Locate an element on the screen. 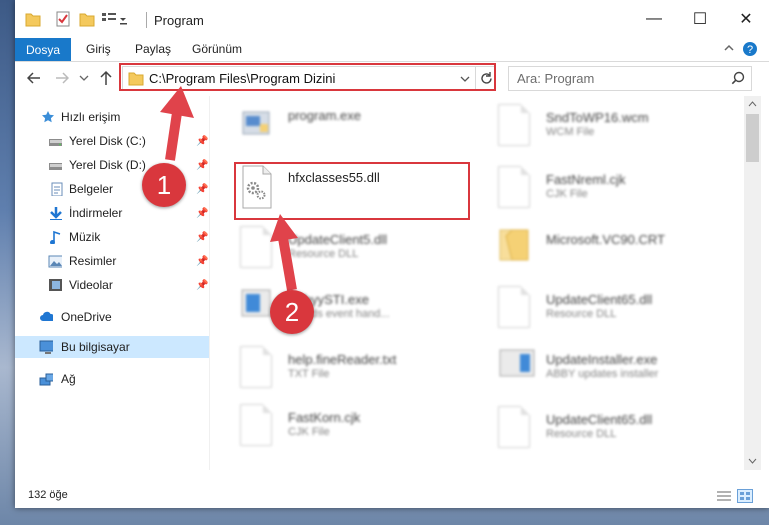  step-2-badge: 2 is located at coordinates (292, 312).